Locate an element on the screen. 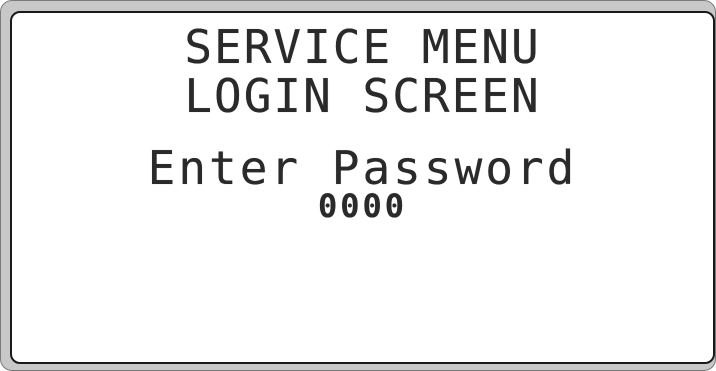  password-prompt: Enter Password is located at coordinates (362, 168).